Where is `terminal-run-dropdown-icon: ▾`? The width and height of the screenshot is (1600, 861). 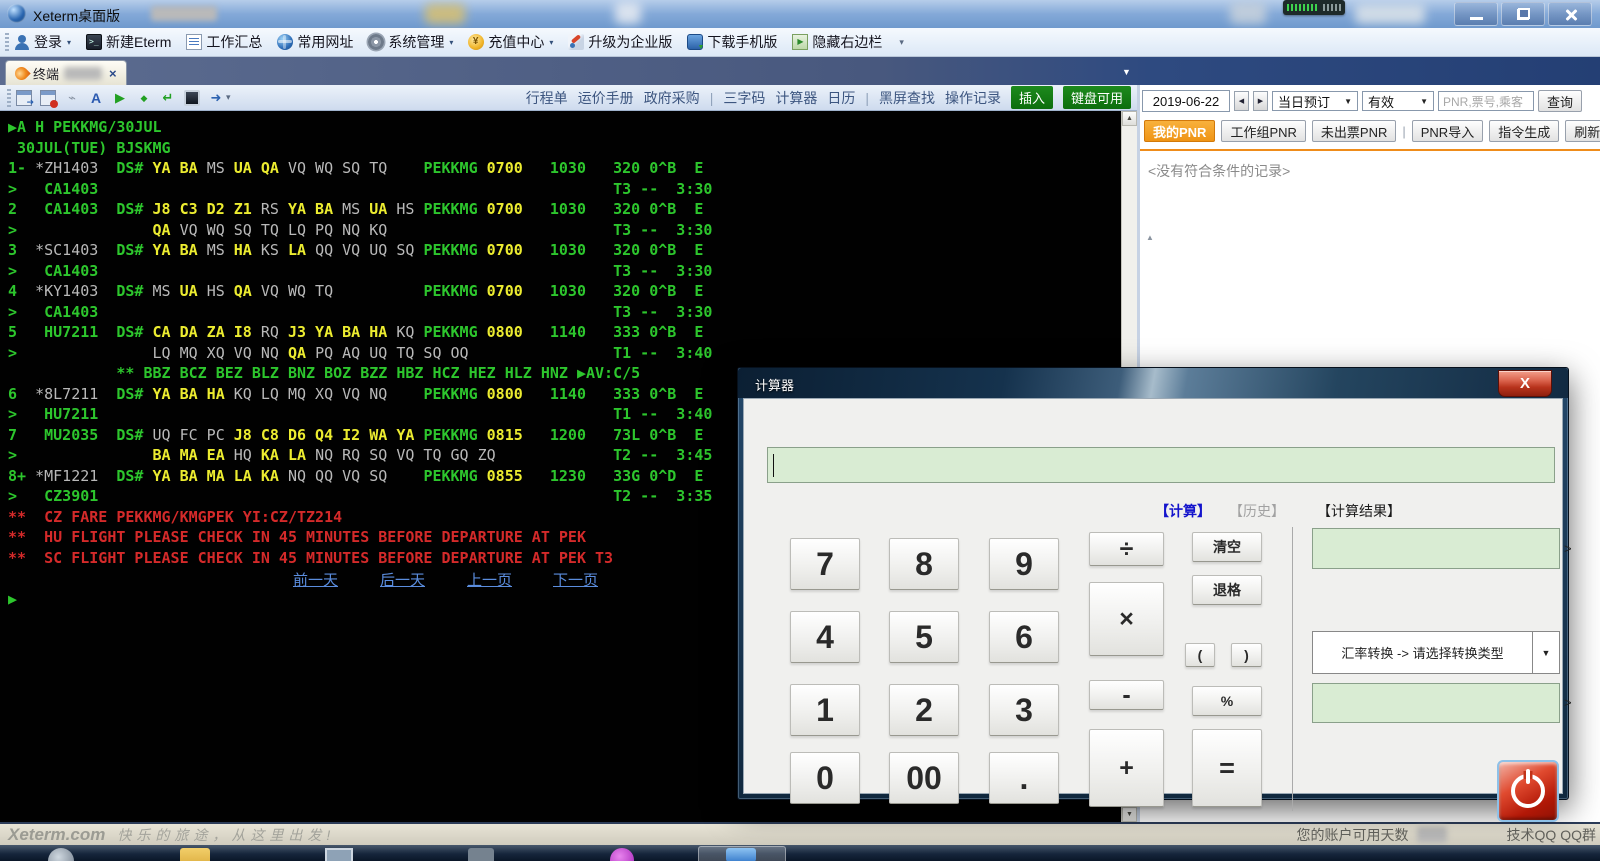
terminal-run-dropdown-icon: ▾ is located at coordinates (228, 97).